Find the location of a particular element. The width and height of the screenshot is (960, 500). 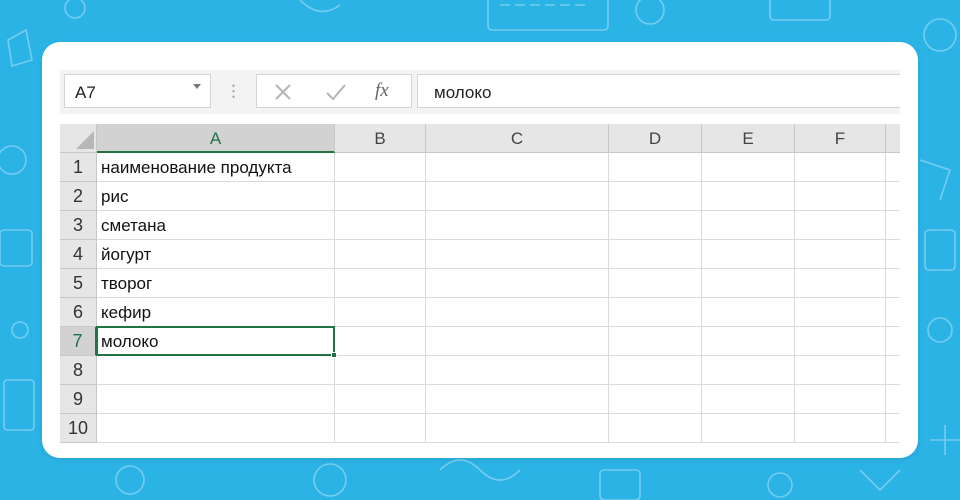

cell-c7 is located at coordinates (517, 341).